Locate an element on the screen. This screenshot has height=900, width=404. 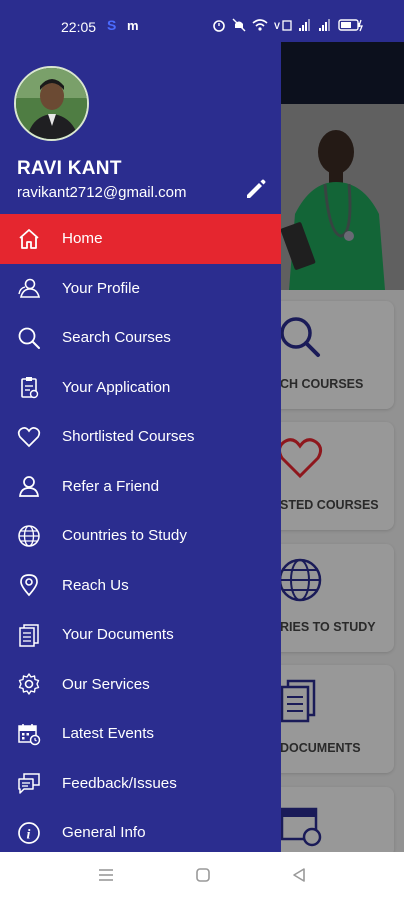
volte-icon: V is located at coordinates (283, 25).